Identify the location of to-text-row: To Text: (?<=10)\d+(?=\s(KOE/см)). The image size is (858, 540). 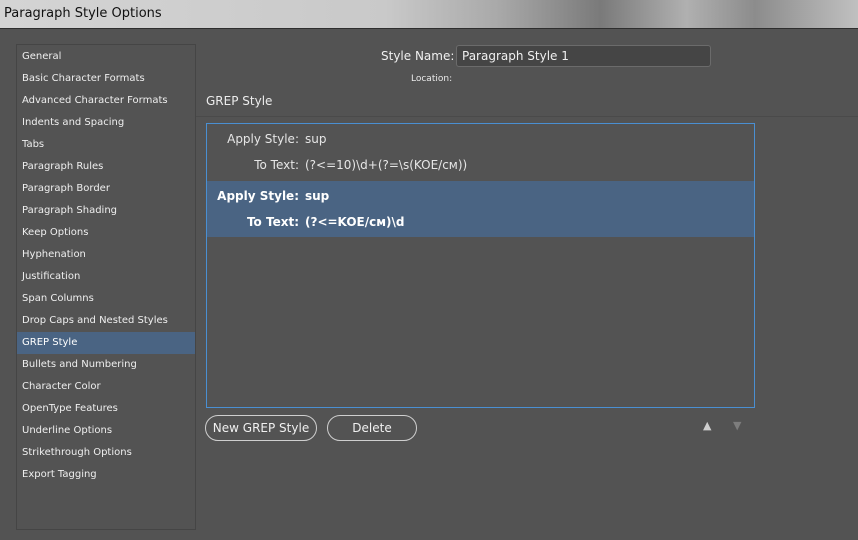
(337, 165).